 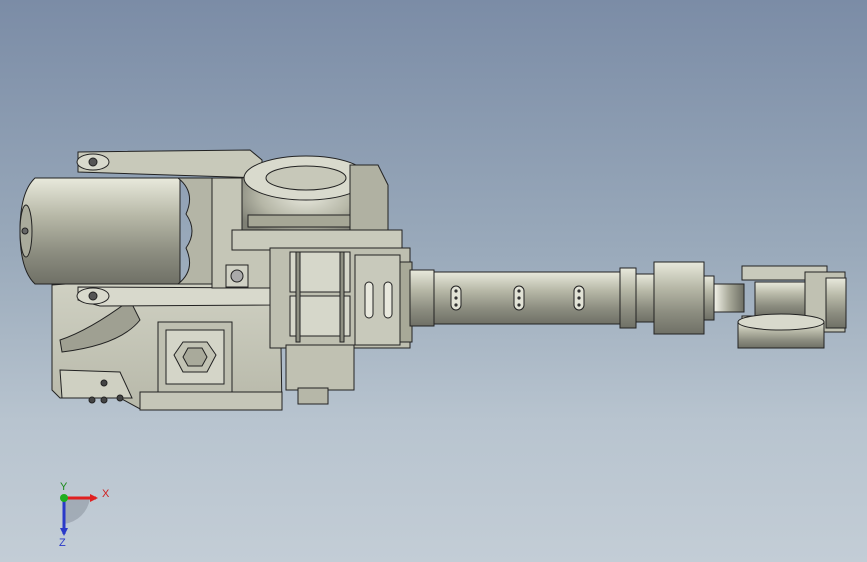 I want to click on forearm-collar, so click(x=422, y=298).